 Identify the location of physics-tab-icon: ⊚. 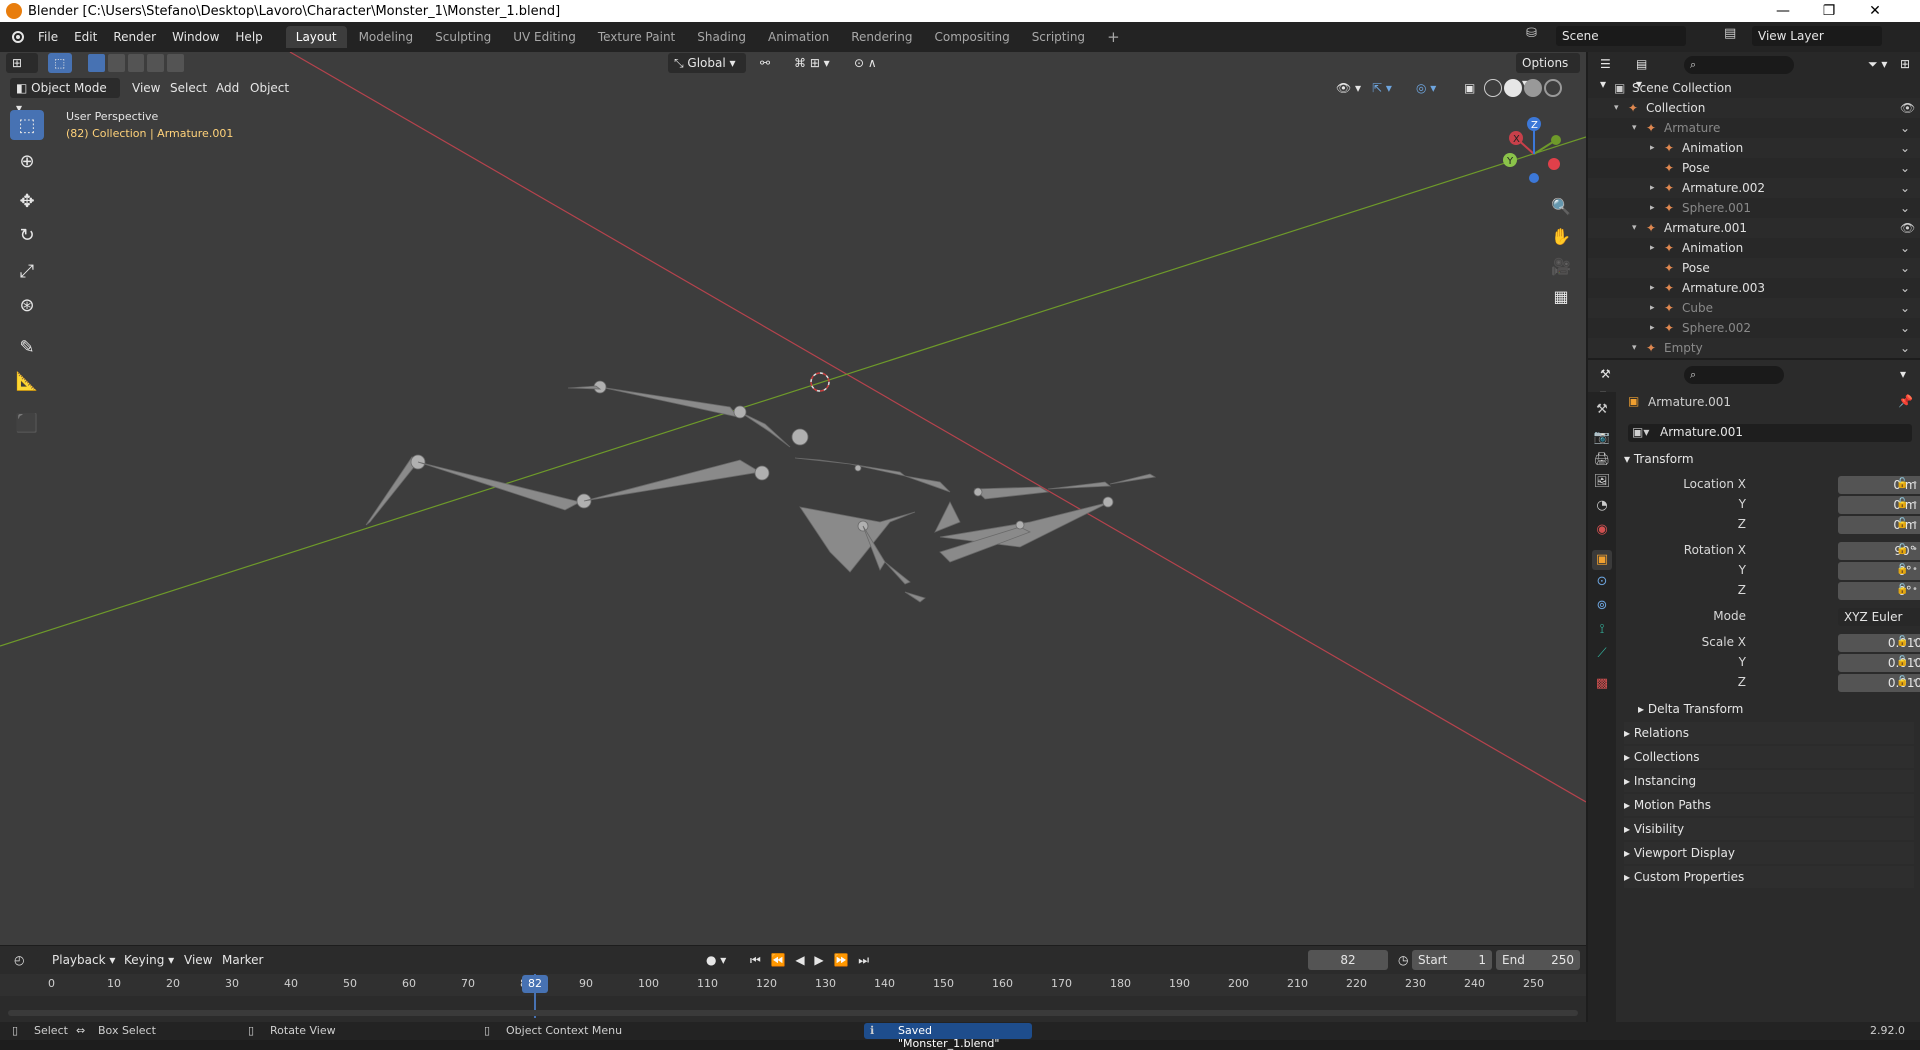
(1602, 606).